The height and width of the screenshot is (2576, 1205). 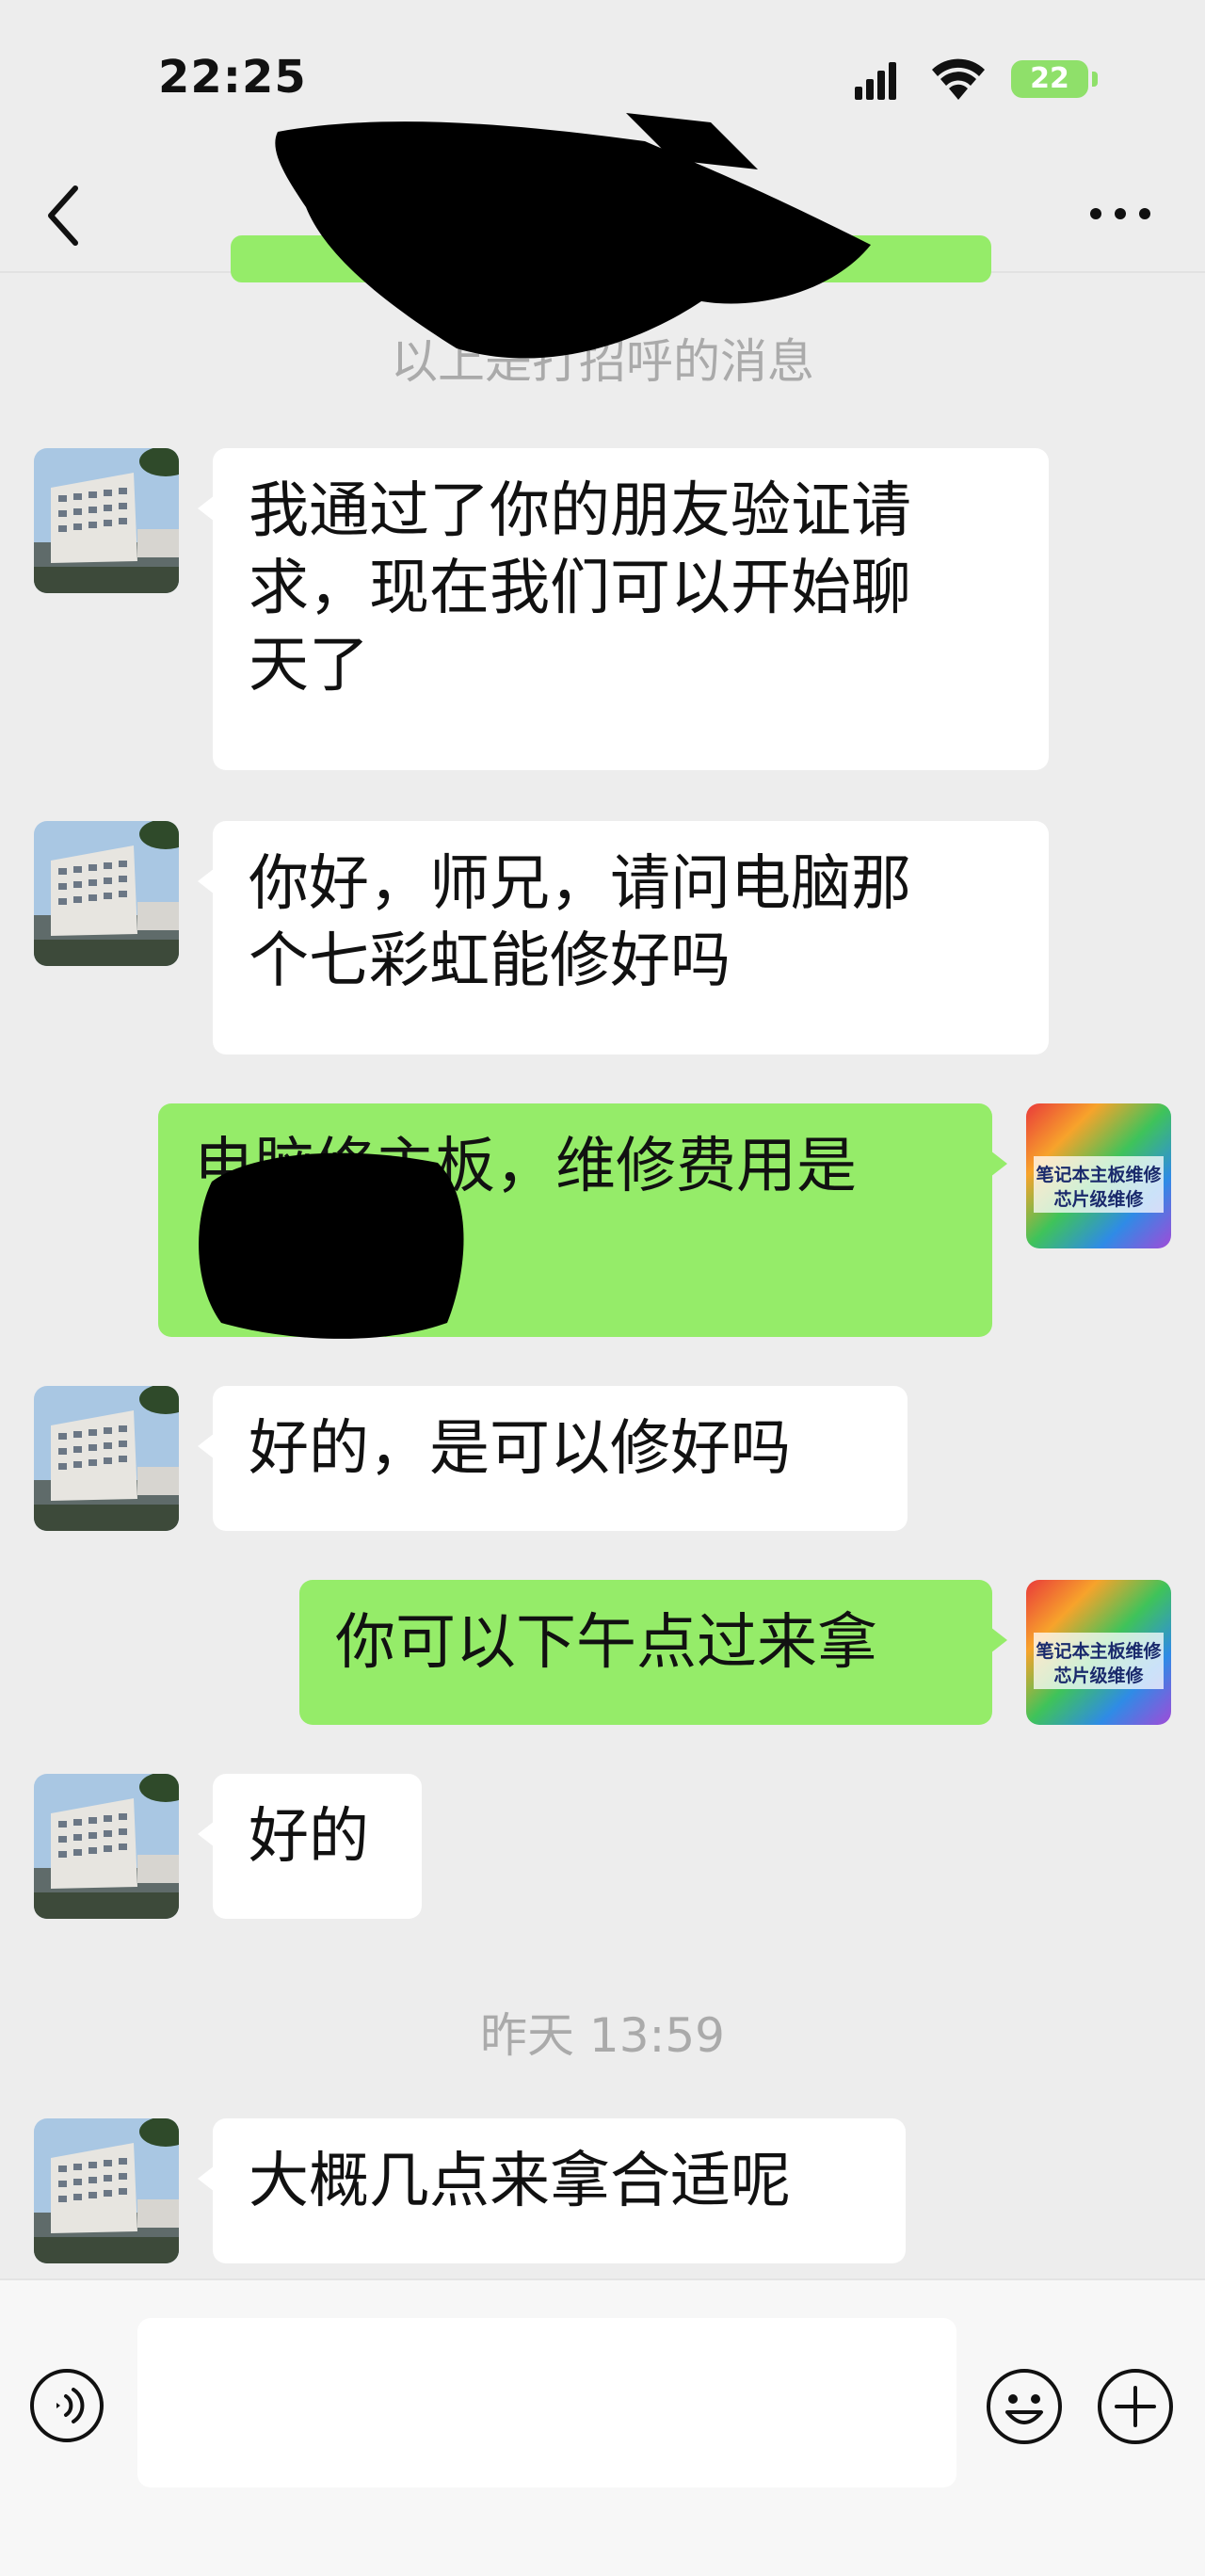 What do you see at coordinates (1095, 79) in the screenshot?
I see `battery-cap` at bounding box center [1095, 79].